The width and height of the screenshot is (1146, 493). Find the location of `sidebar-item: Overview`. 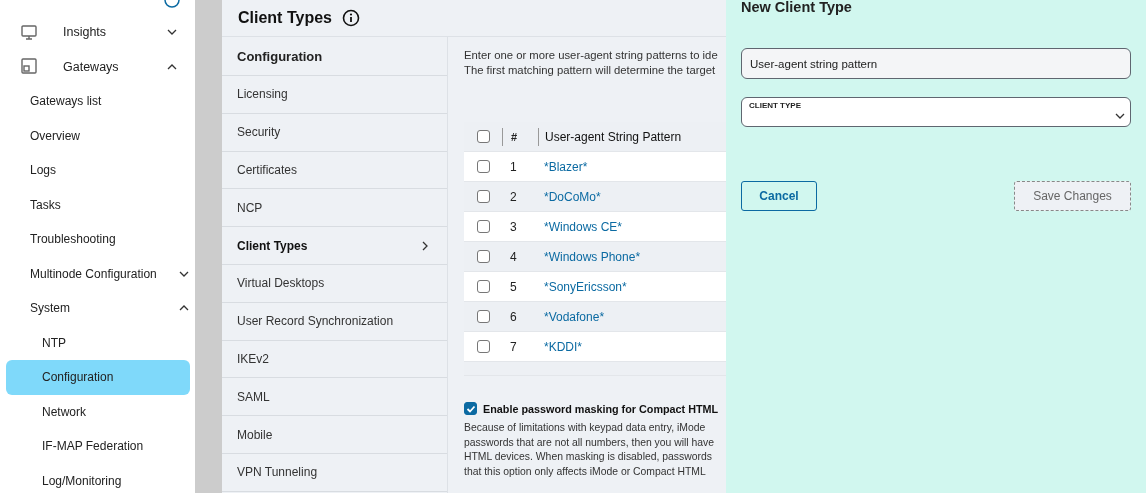

sidebar-item: Overview is located at coordinates (98, 135).